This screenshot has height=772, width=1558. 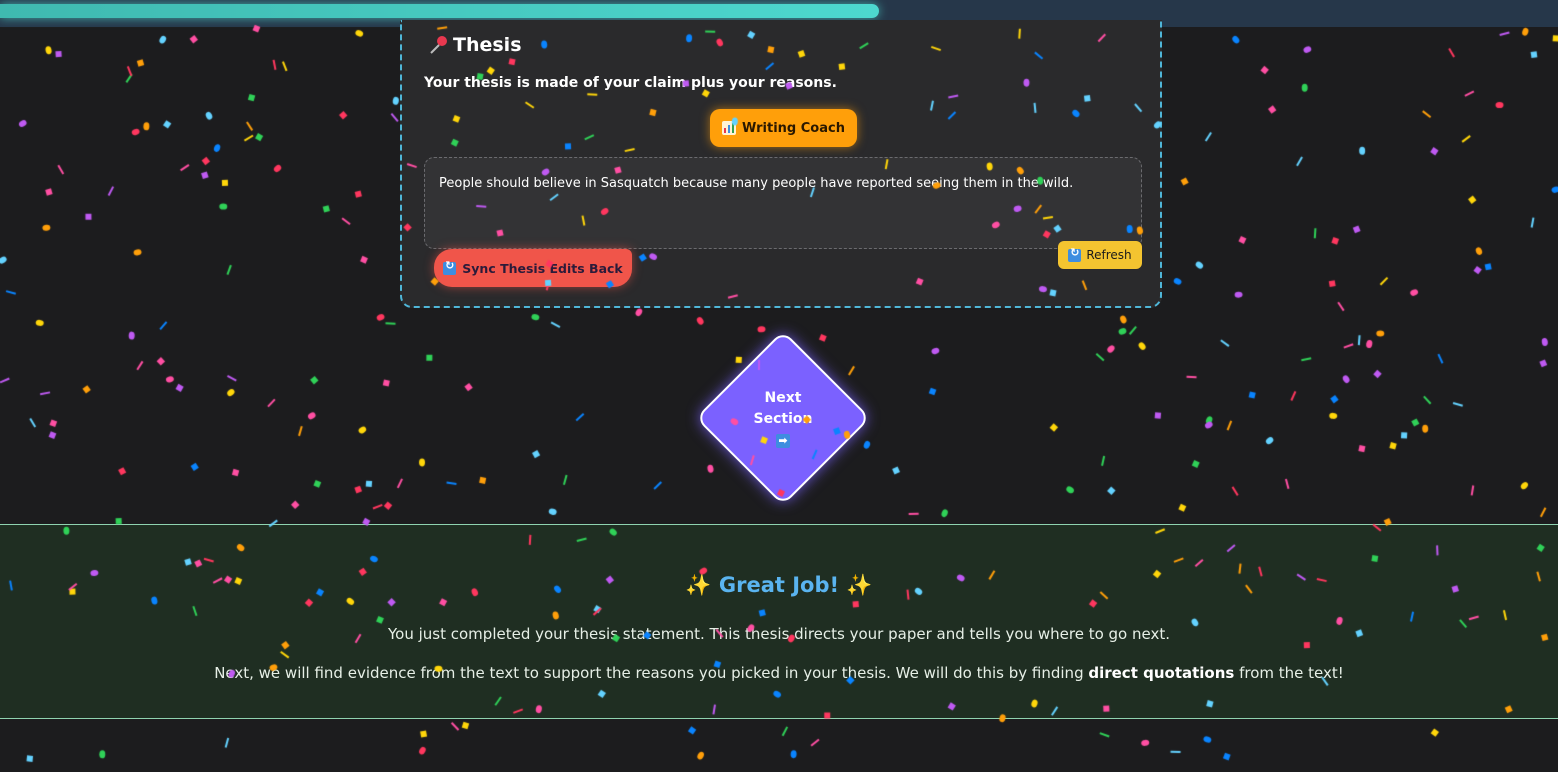 I want to click on completion-title-text: Great Job!, so click(x=779, y=585).